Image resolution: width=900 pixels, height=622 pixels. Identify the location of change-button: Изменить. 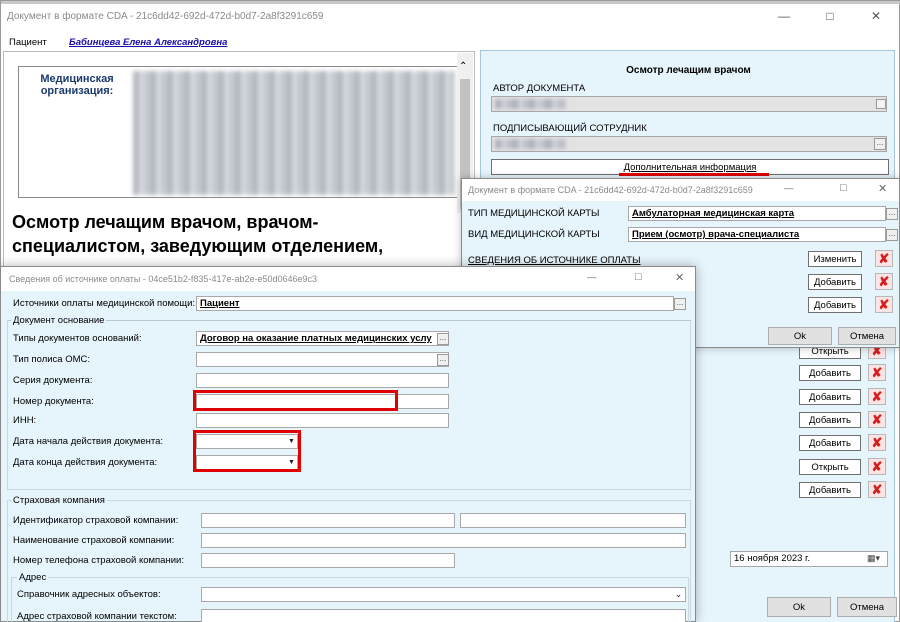
(835, 259).